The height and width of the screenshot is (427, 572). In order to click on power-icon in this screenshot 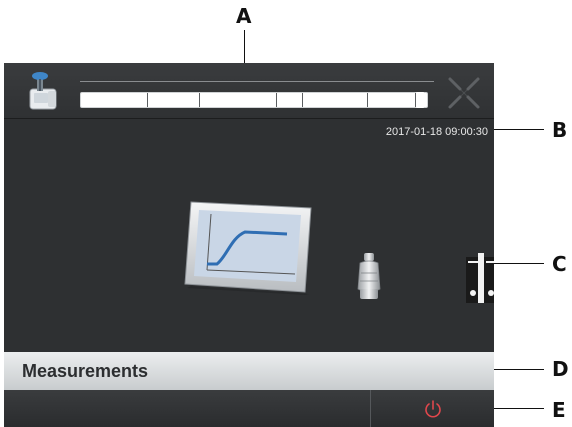, I will do `click(433, 409)`.